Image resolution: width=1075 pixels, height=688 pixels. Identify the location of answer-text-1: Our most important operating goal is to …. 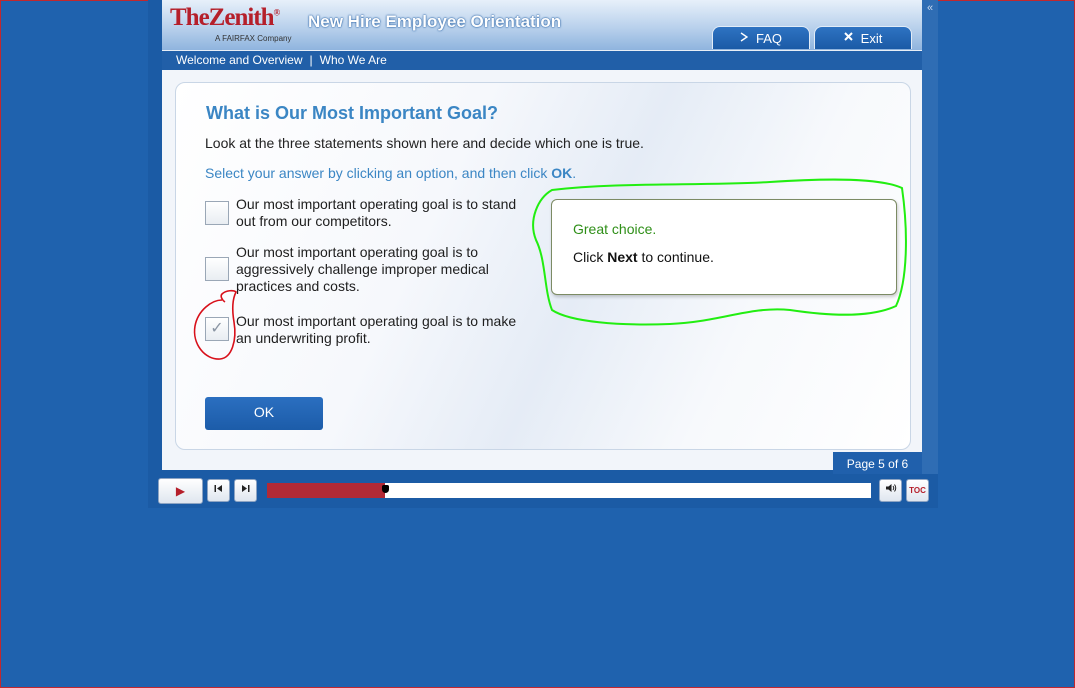
(381, 213).